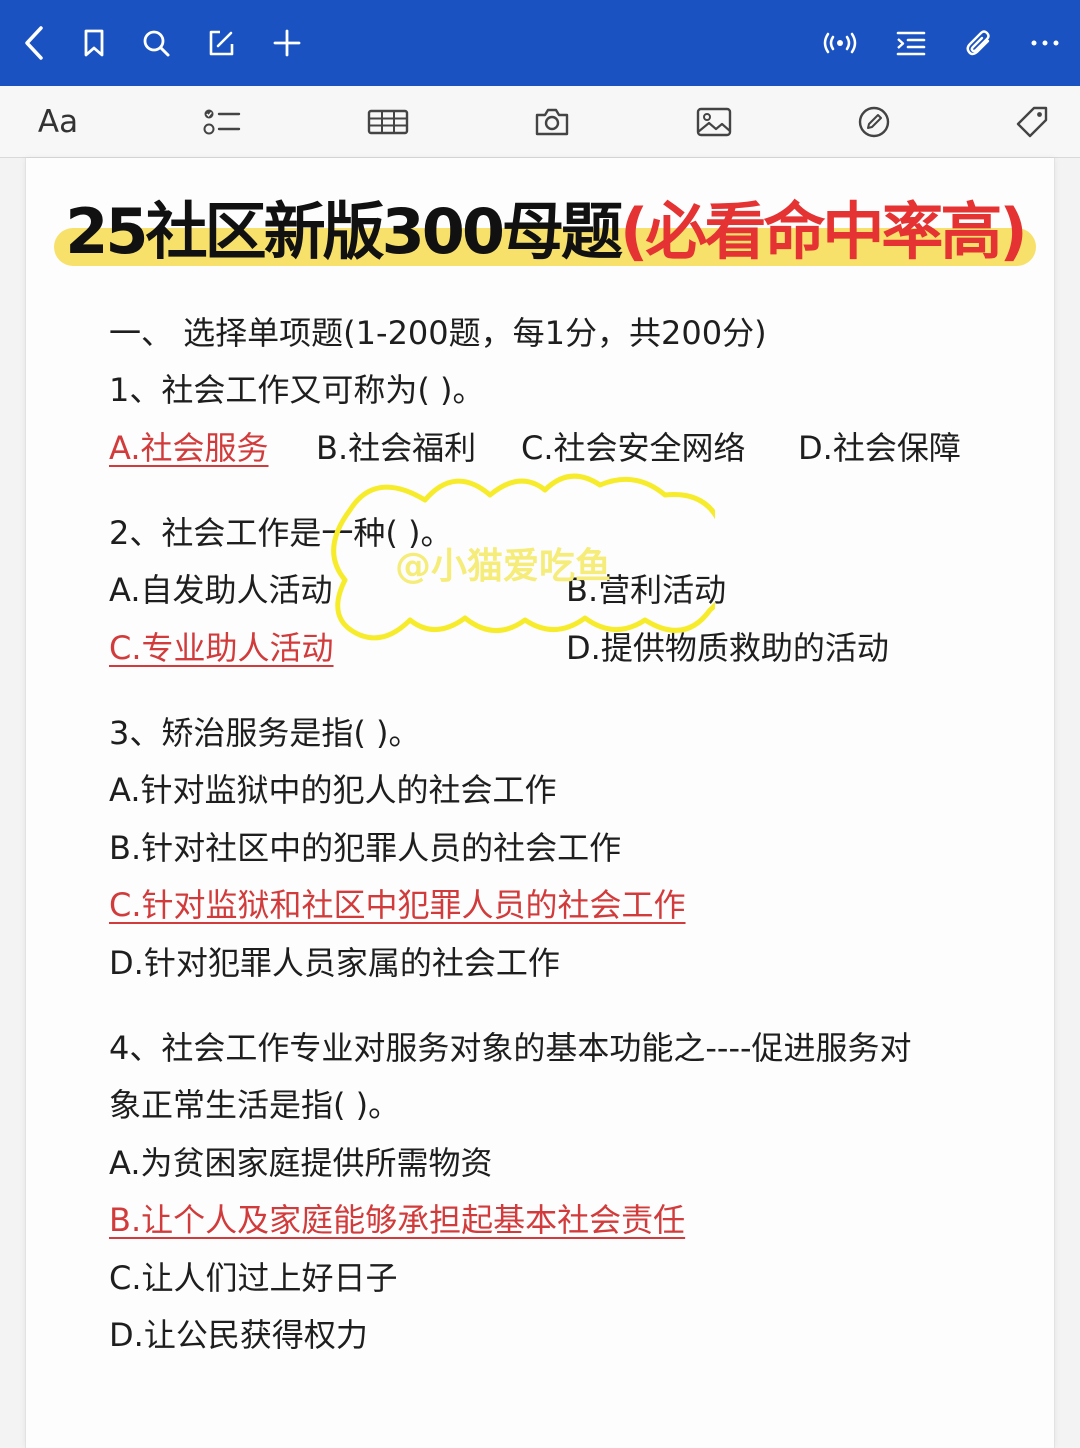  Describe the element at coordinates (333, 790) in the screenshot. I see `option: A.针对监狱中的犯人的社会工作` at that location.